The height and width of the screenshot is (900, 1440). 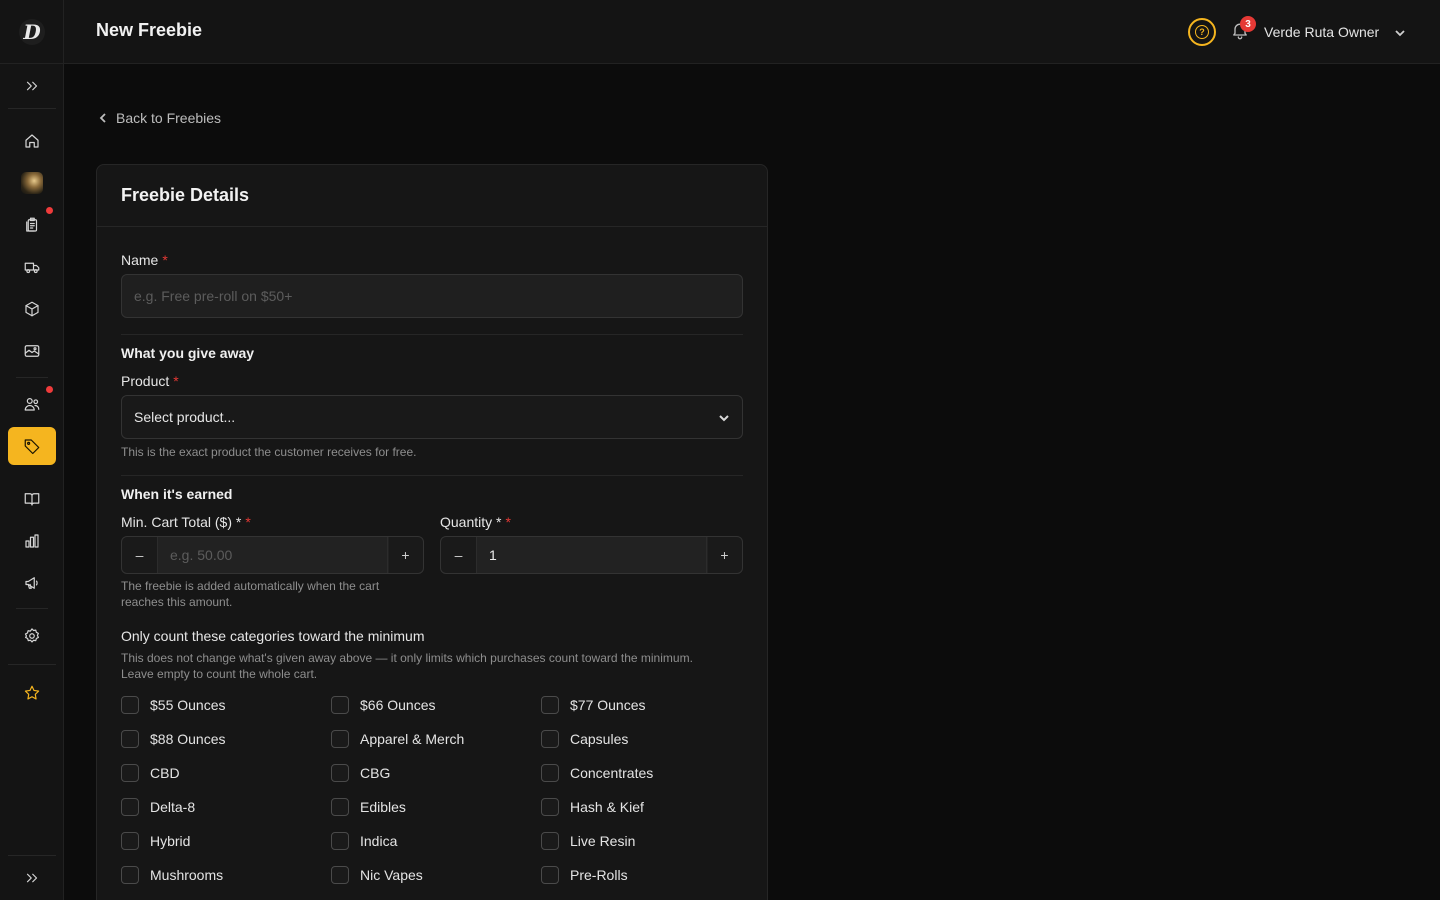 What do you see at coordinates (173, 739) in the screenshot?
I see `category-checkbox: $88 Ounces` at bounding box center [173, 739].